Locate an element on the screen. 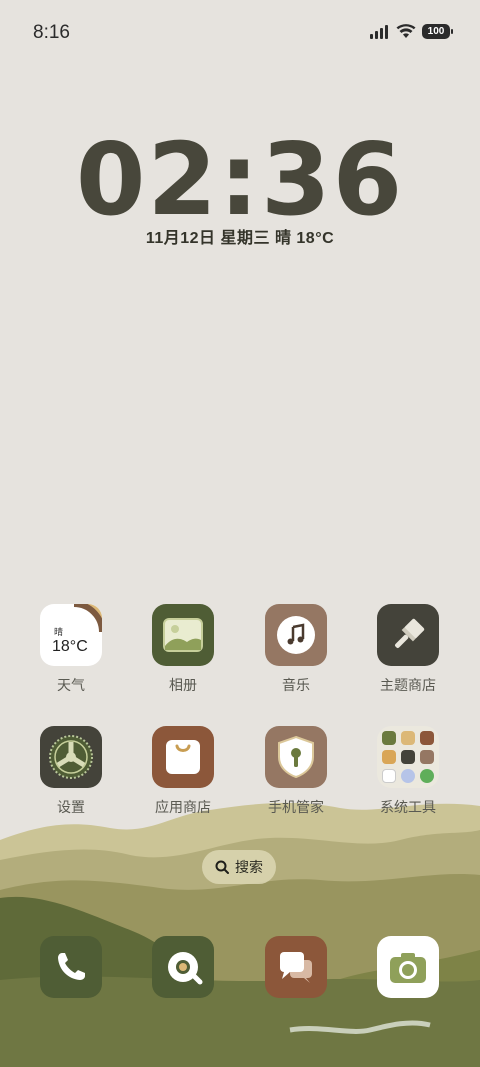  app-label: 系统工具 is located at coordinates (408, 807).